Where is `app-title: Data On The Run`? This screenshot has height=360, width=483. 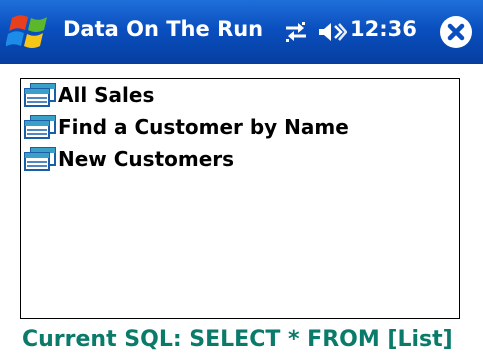 app-title: Data On The Run is located at coordinates (163, 29).